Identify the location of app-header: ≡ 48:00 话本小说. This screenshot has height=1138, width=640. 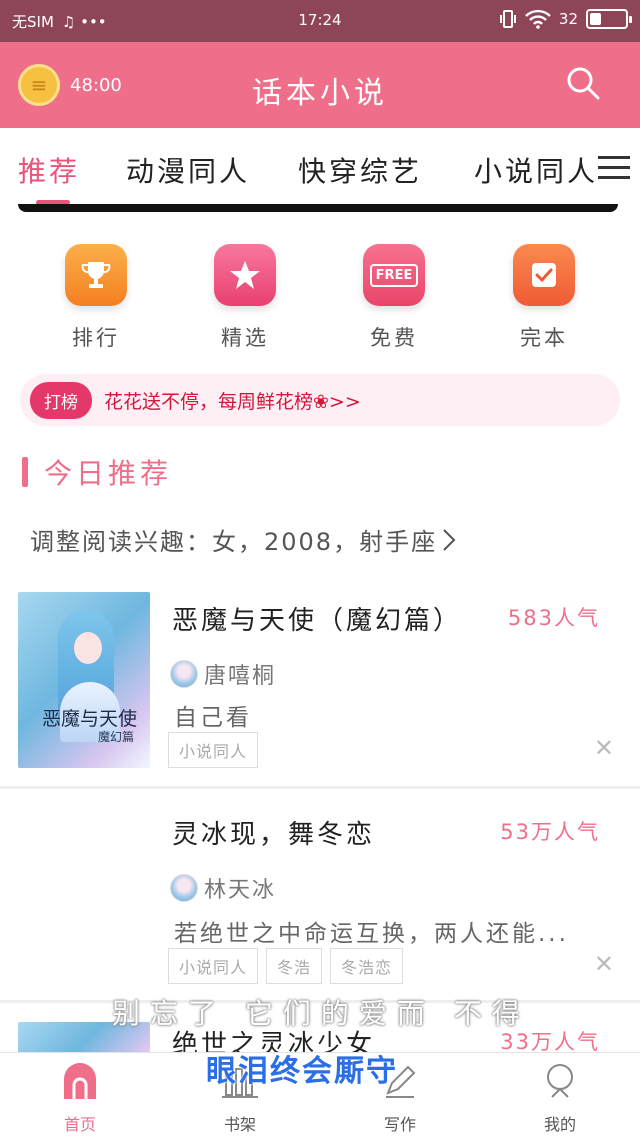
(320, 85).